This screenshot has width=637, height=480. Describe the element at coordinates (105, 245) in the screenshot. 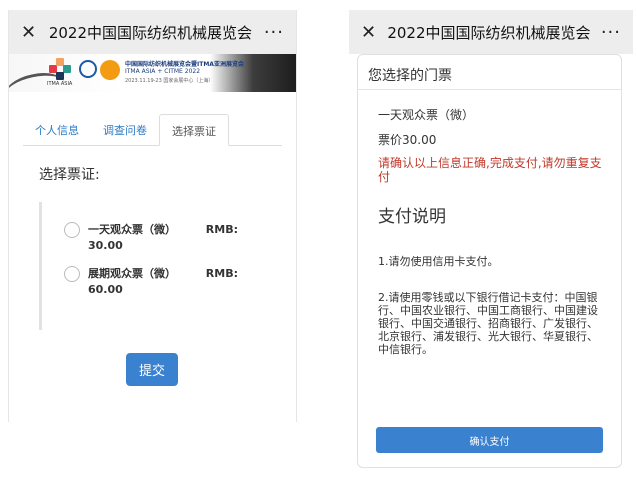

I see `ticket-option-price: 30.00` at that location.